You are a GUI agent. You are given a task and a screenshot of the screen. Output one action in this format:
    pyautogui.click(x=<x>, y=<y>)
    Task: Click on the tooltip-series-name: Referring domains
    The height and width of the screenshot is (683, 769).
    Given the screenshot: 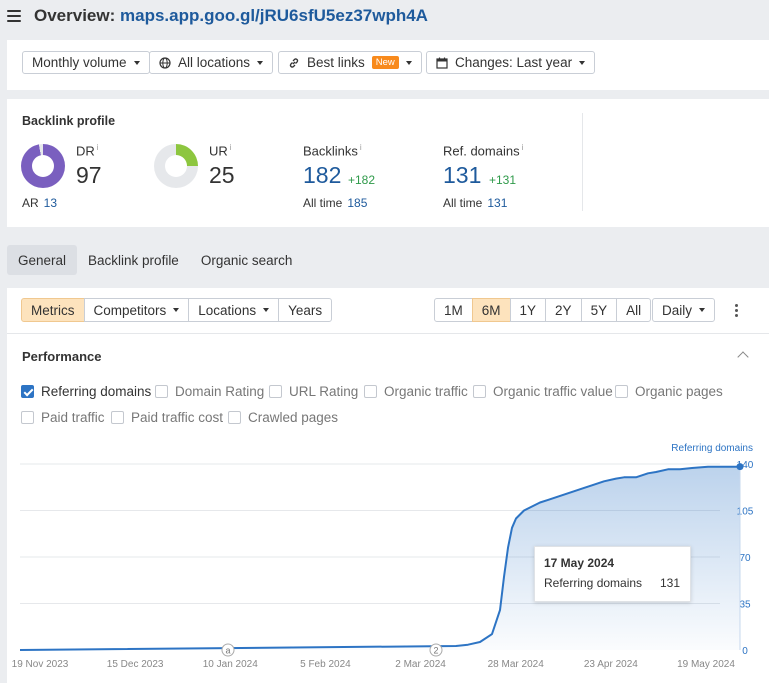 What is the action you would take?
    pyautogui.click(x=593, y=583)
    